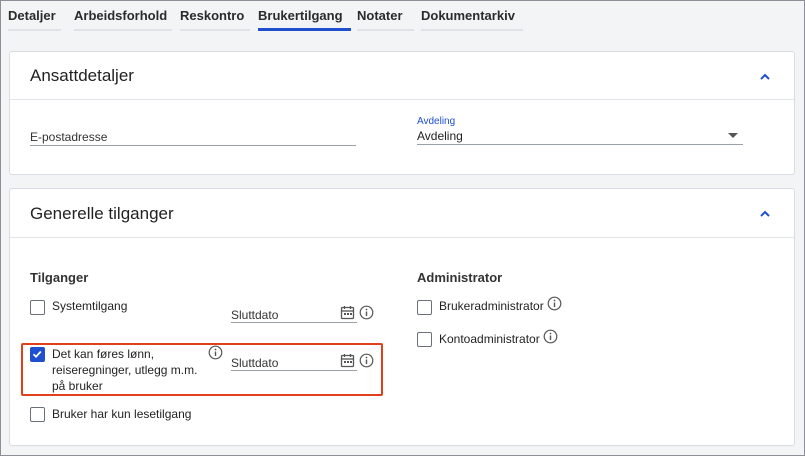  What do you see at coordinates (123, 16) in the screenshot?
I see `tab-arbeidsforhold: Arbeidsforhold` at bounding box center [123, 16].